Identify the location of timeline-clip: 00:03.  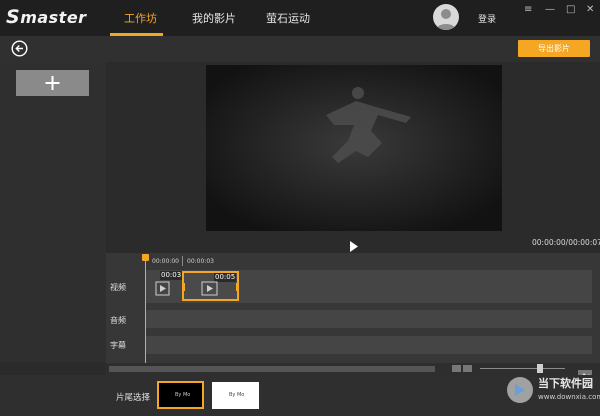
(167, 286).